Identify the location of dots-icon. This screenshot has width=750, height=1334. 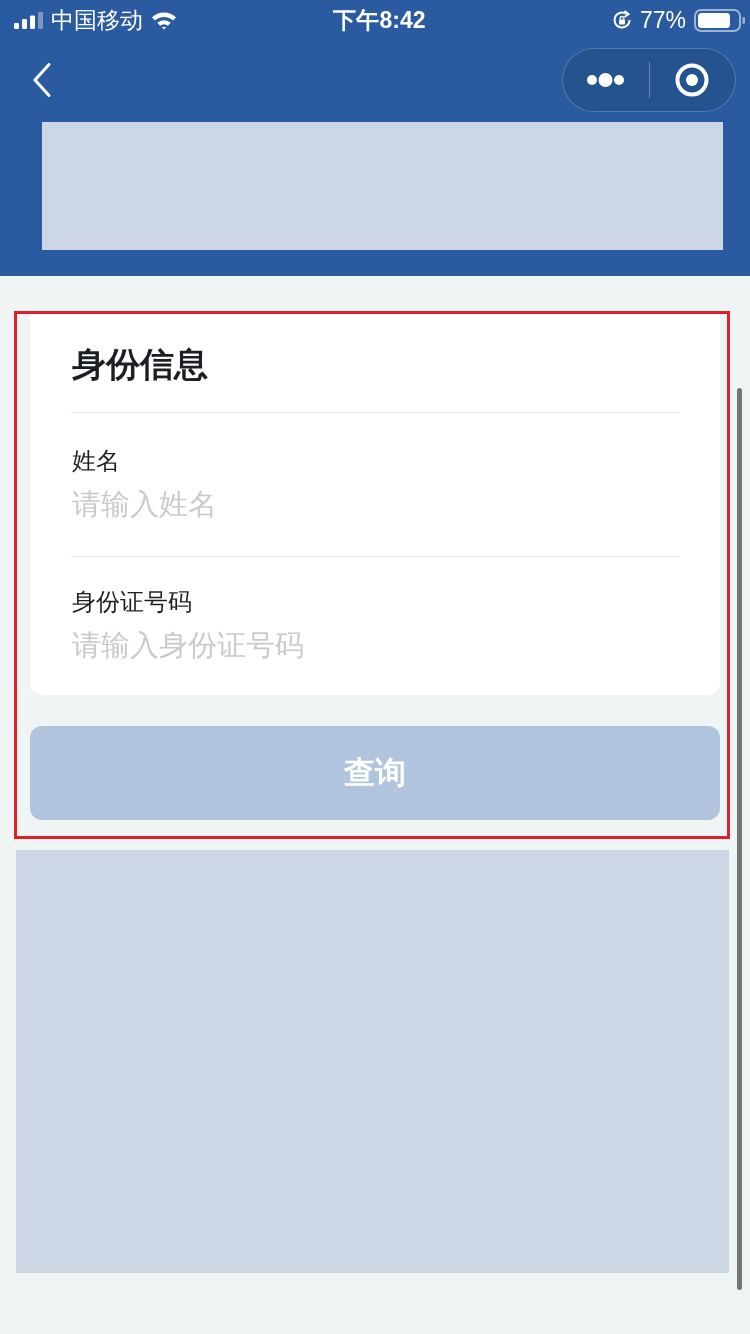
(606, 80).